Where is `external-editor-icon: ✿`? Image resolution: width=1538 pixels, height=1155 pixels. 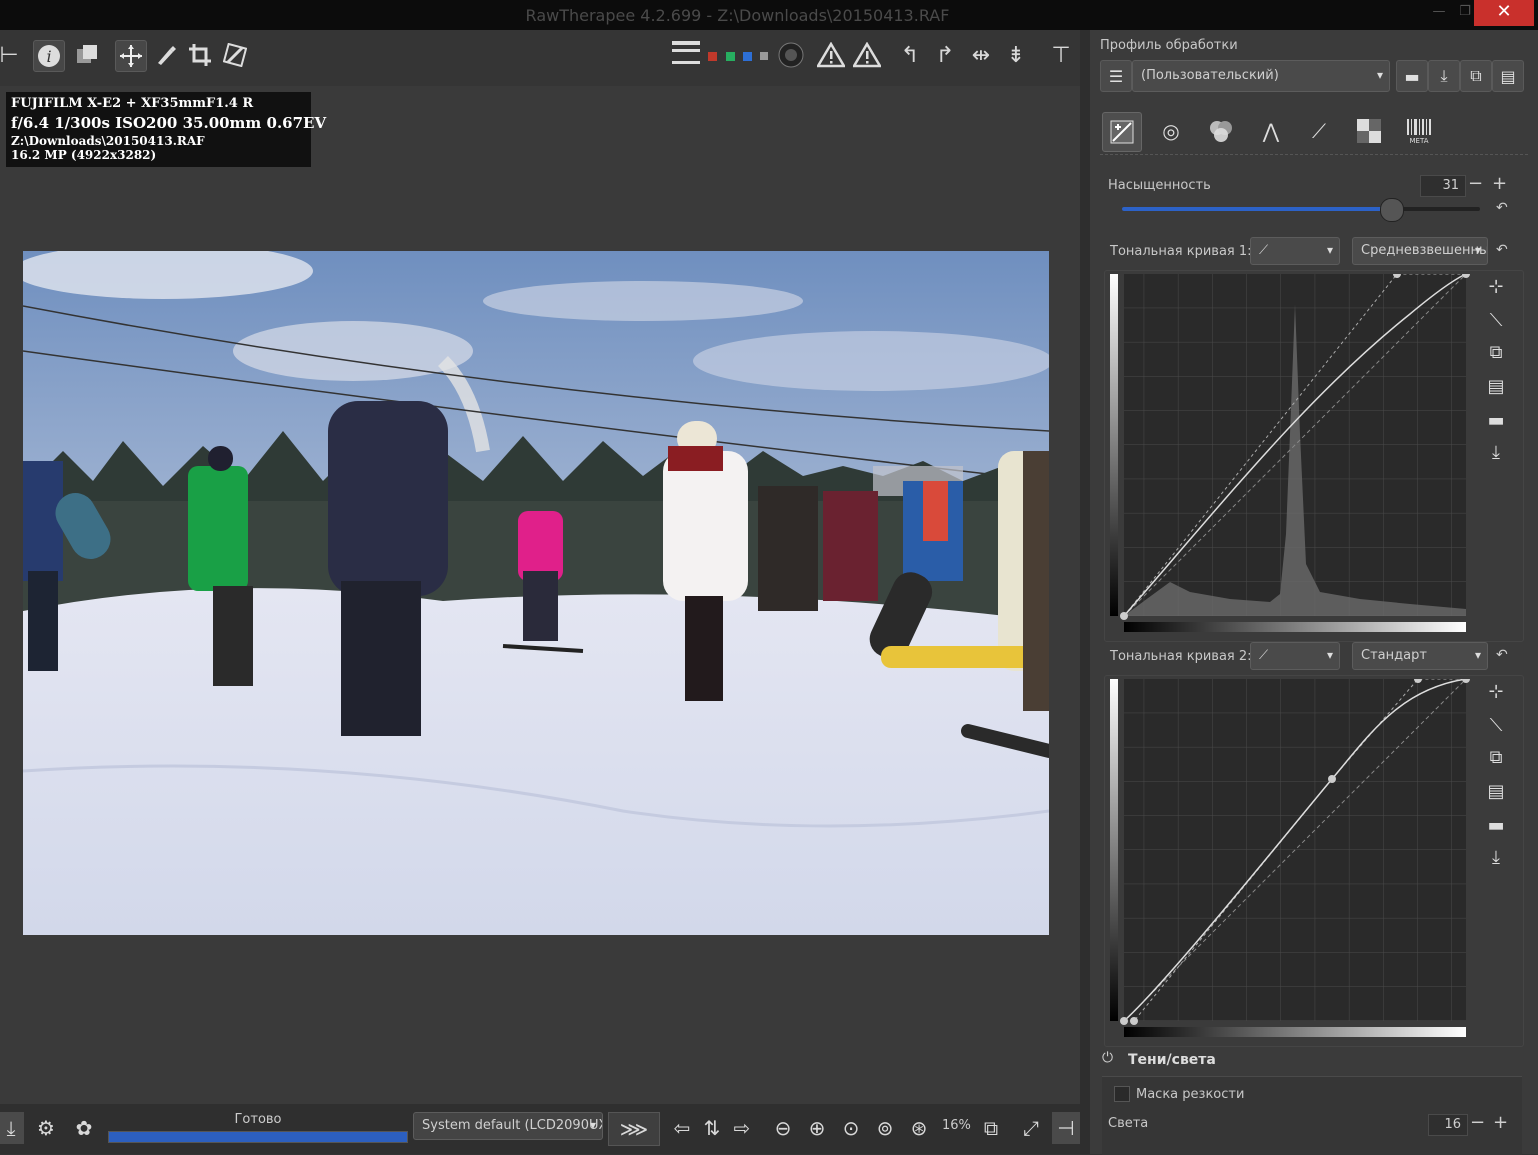
external-editor-icon: ✿ is located at coordinates (84, 1128).